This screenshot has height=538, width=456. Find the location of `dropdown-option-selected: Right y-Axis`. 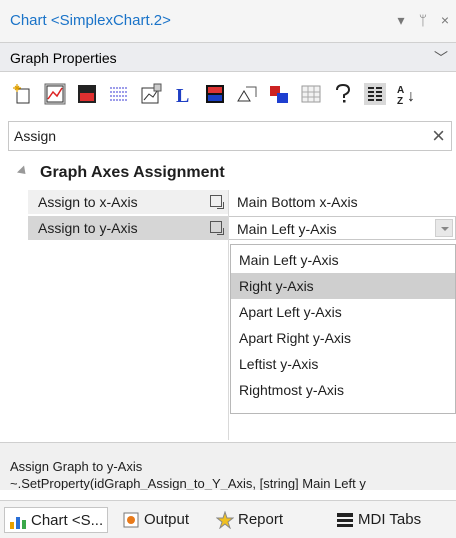

dropdown-option-selected: Right y-Axis is located at coordinates (343, 286).